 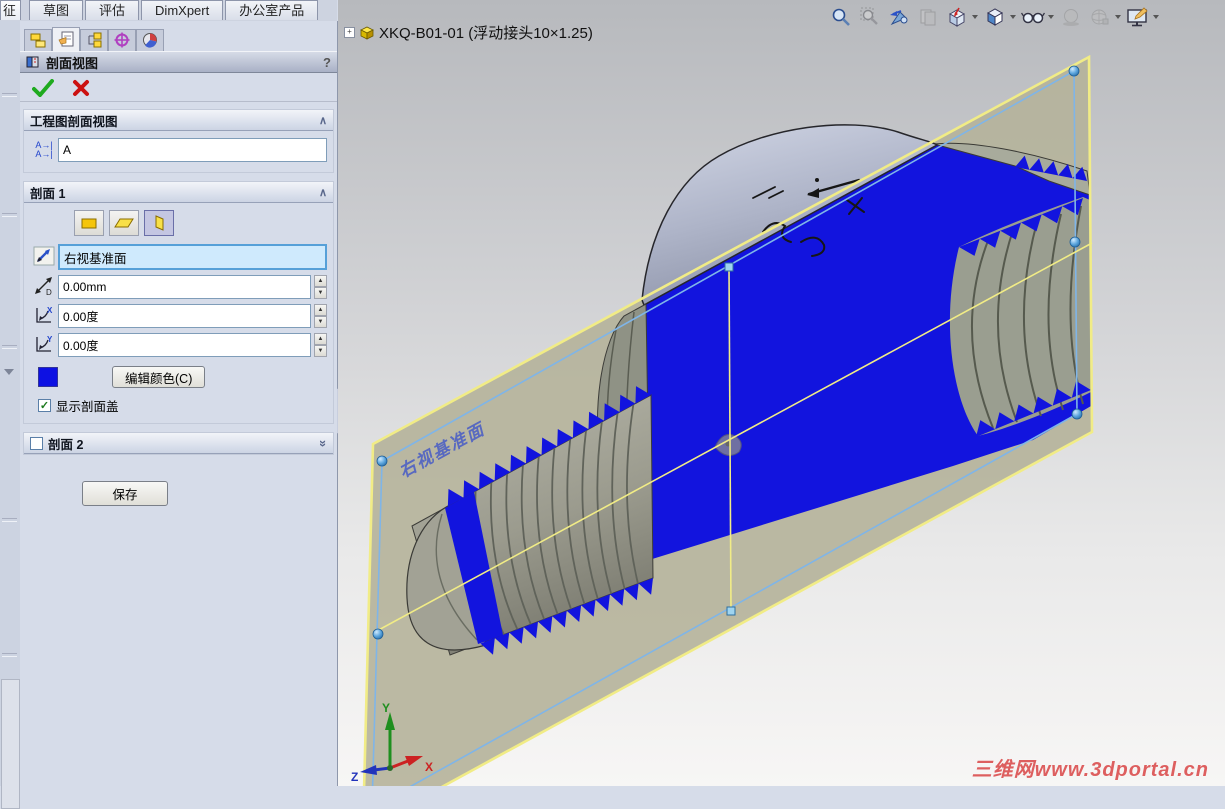 What do you see at coordinates (44, 345) in the screenshot?
I see `y-rotation-icon: Y` at bounding box center [44, 345].